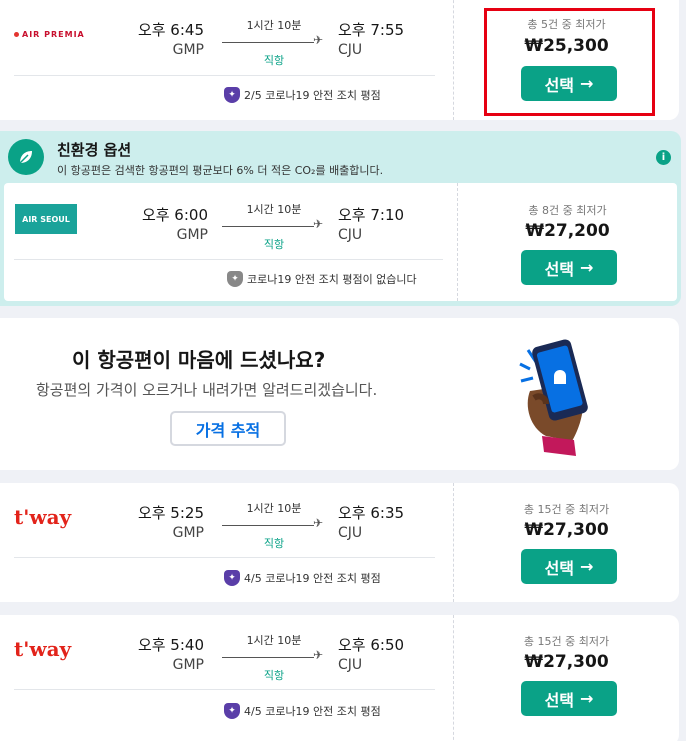 This screenshot has height=741, width=686. I want to click on safety-rating: ✦ 코로나19 안전 조치 평점이 없습니다, so click(322, 279).